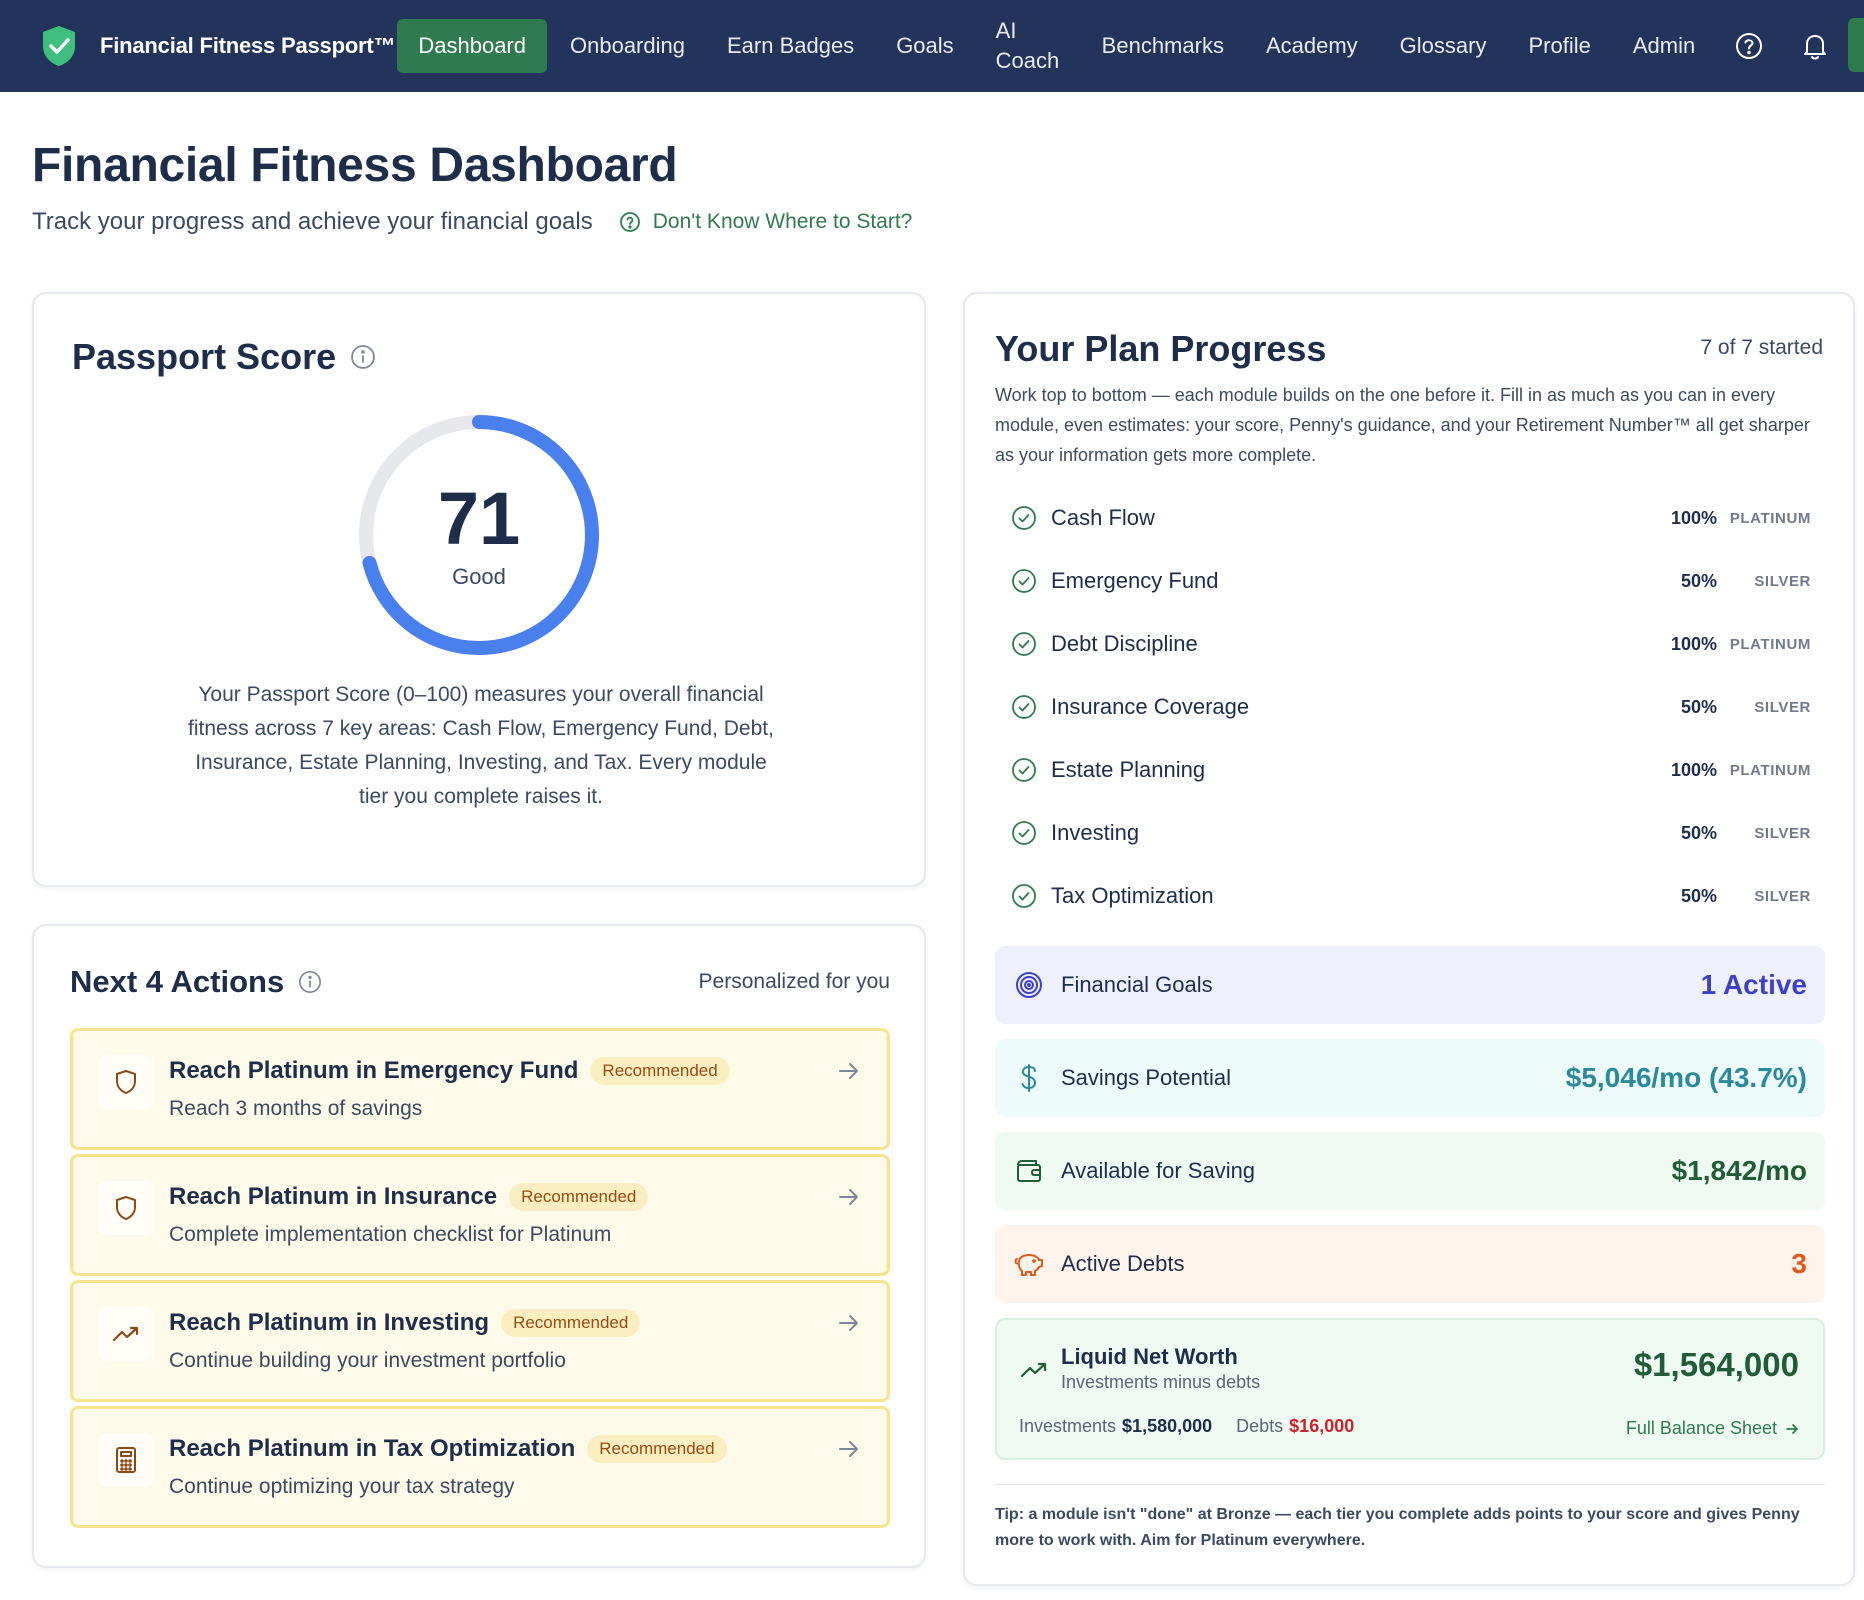 This screenshot has height=1600, width=1864. What do you see at coordinates (1137, 984) in the screenshot?
I see `stat-label: Financial Goals` at bounding box center [1137, 984].